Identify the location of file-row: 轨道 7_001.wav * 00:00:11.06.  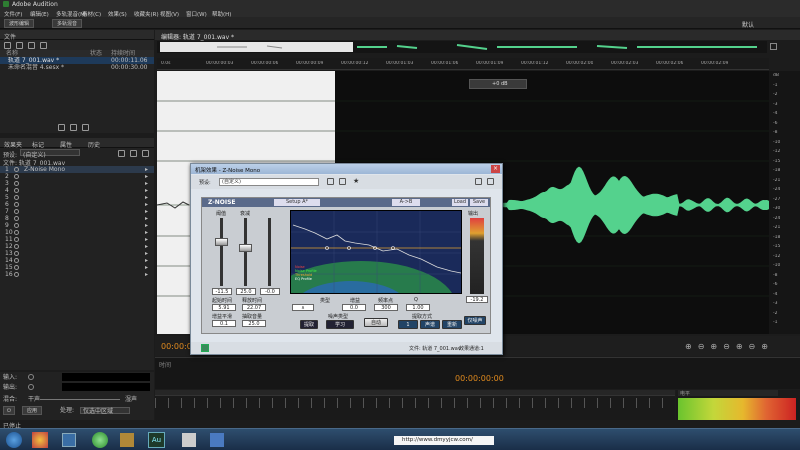
(77, 60).